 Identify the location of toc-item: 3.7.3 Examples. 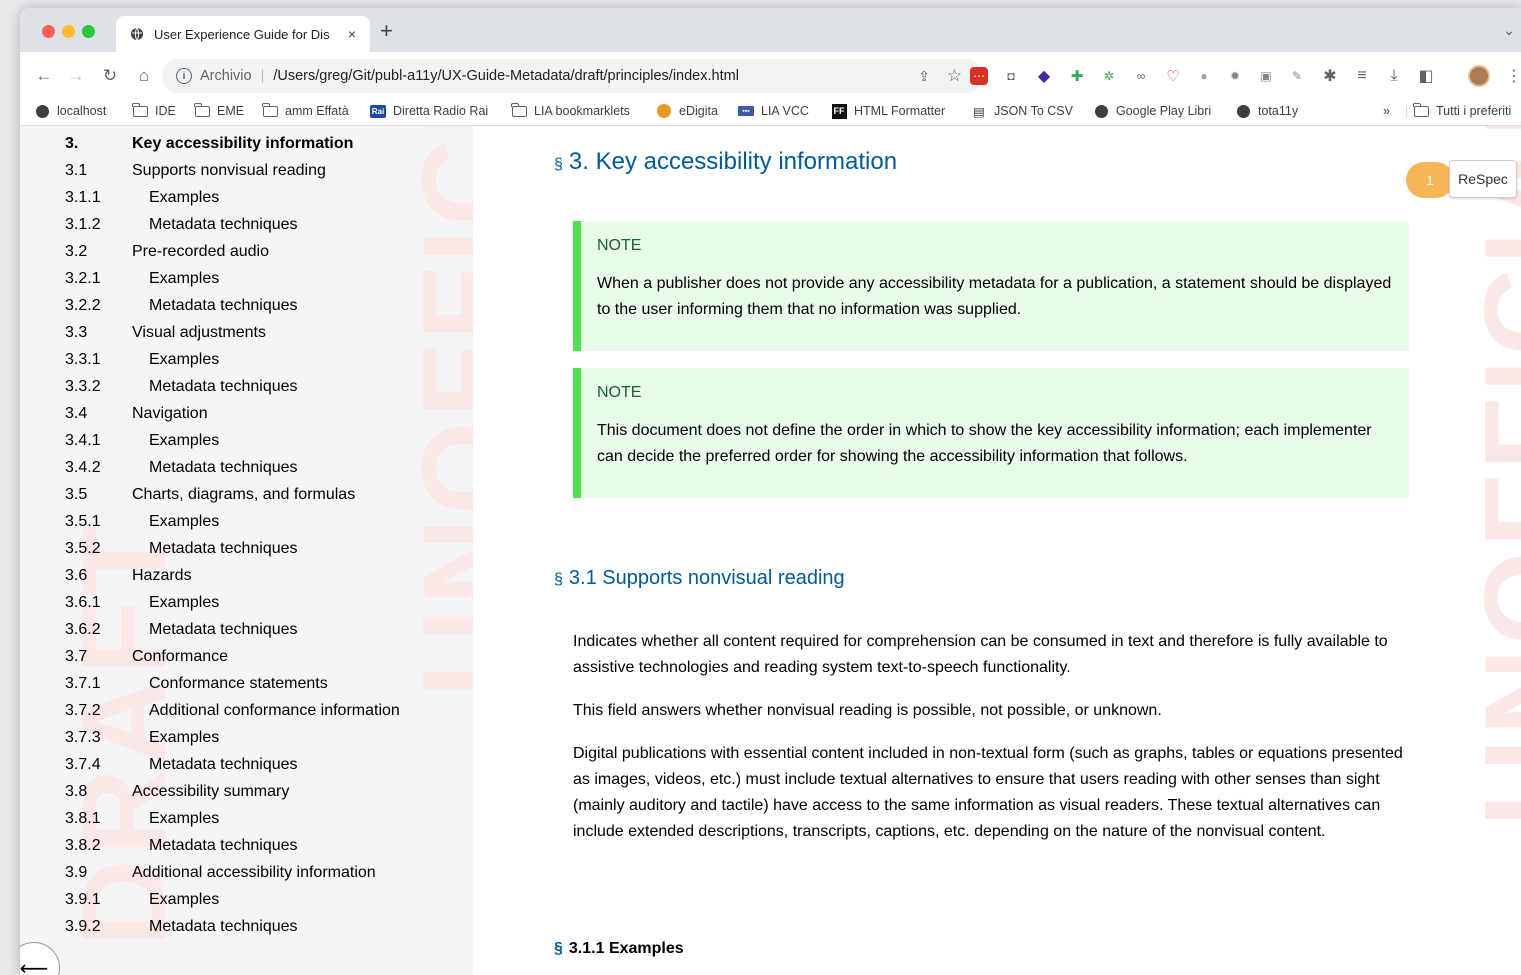
(232, 737).